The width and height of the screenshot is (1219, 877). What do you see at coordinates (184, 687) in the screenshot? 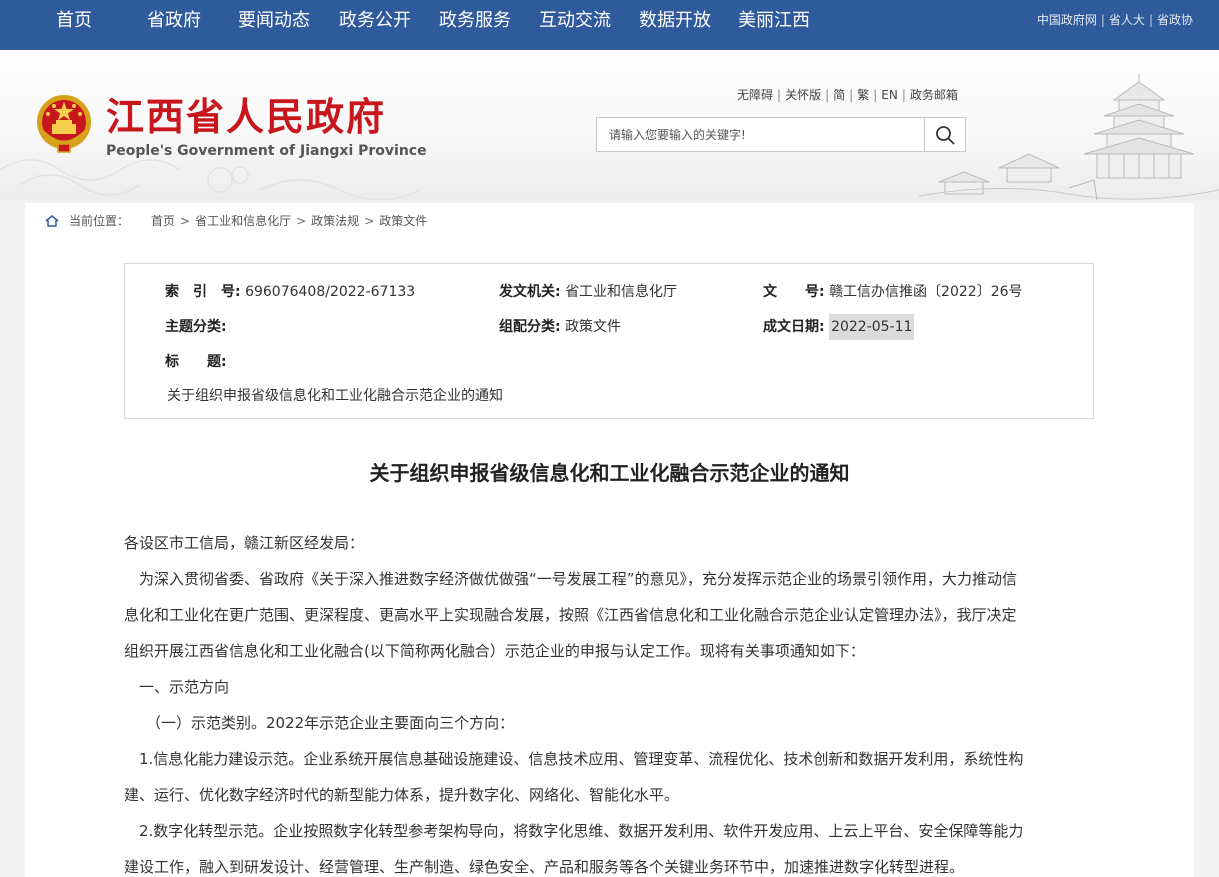
I see `section-heading: 一、示范方向` at bounding box center [184, 687].